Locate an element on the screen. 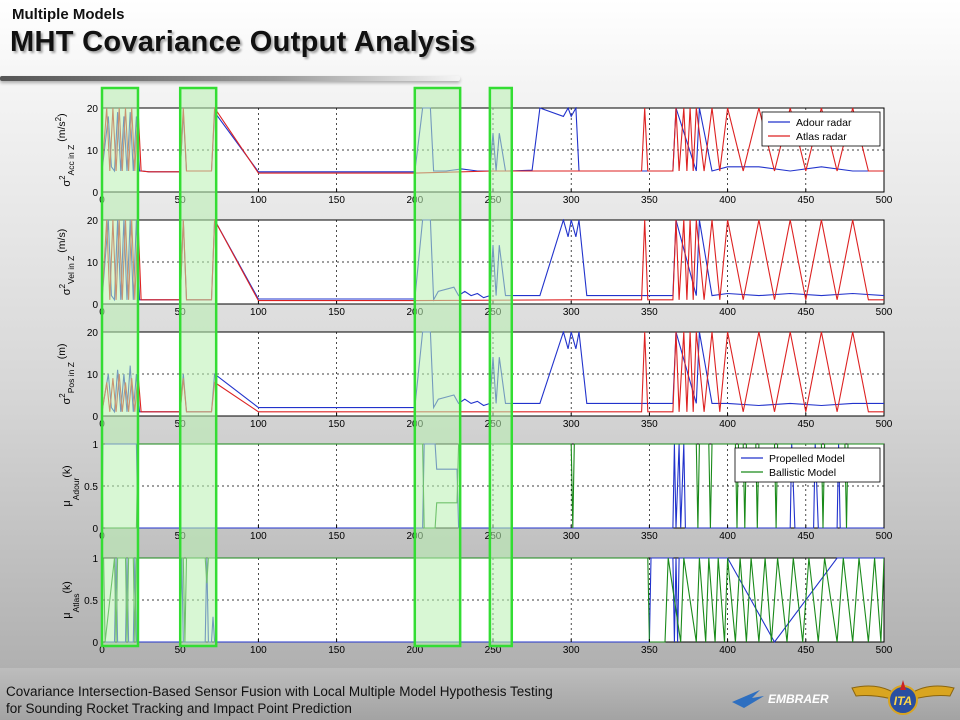 This screenshot has width=960, height=720. ita-logo-text: ITA is located at coordinates (903, 701).